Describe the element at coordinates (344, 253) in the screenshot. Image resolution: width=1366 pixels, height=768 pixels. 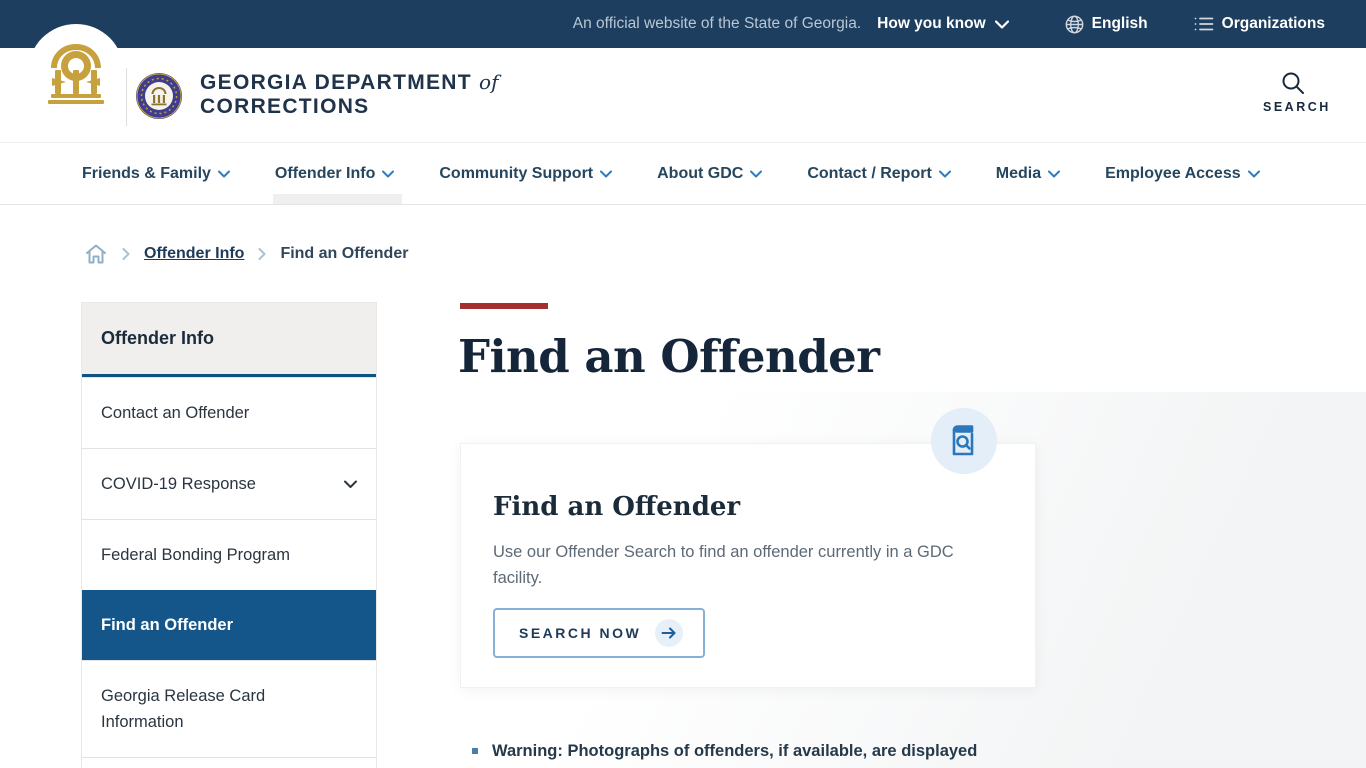
I see `breadcrumb-current: Find an Offender` at that location.